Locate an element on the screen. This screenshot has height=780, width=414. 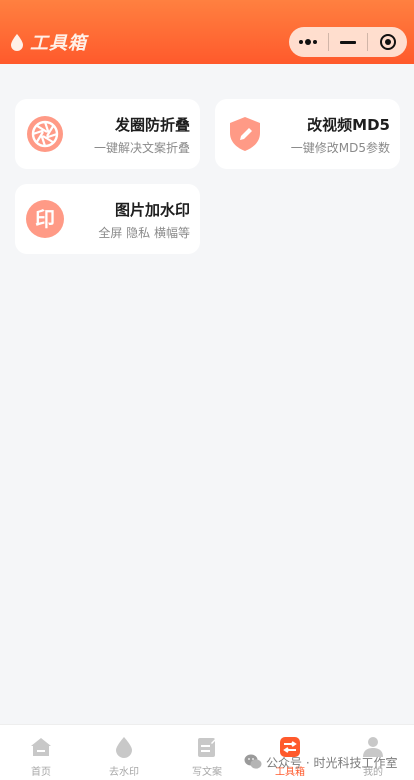
nav-header: 工具箱 is located at coordinates (207, 32).